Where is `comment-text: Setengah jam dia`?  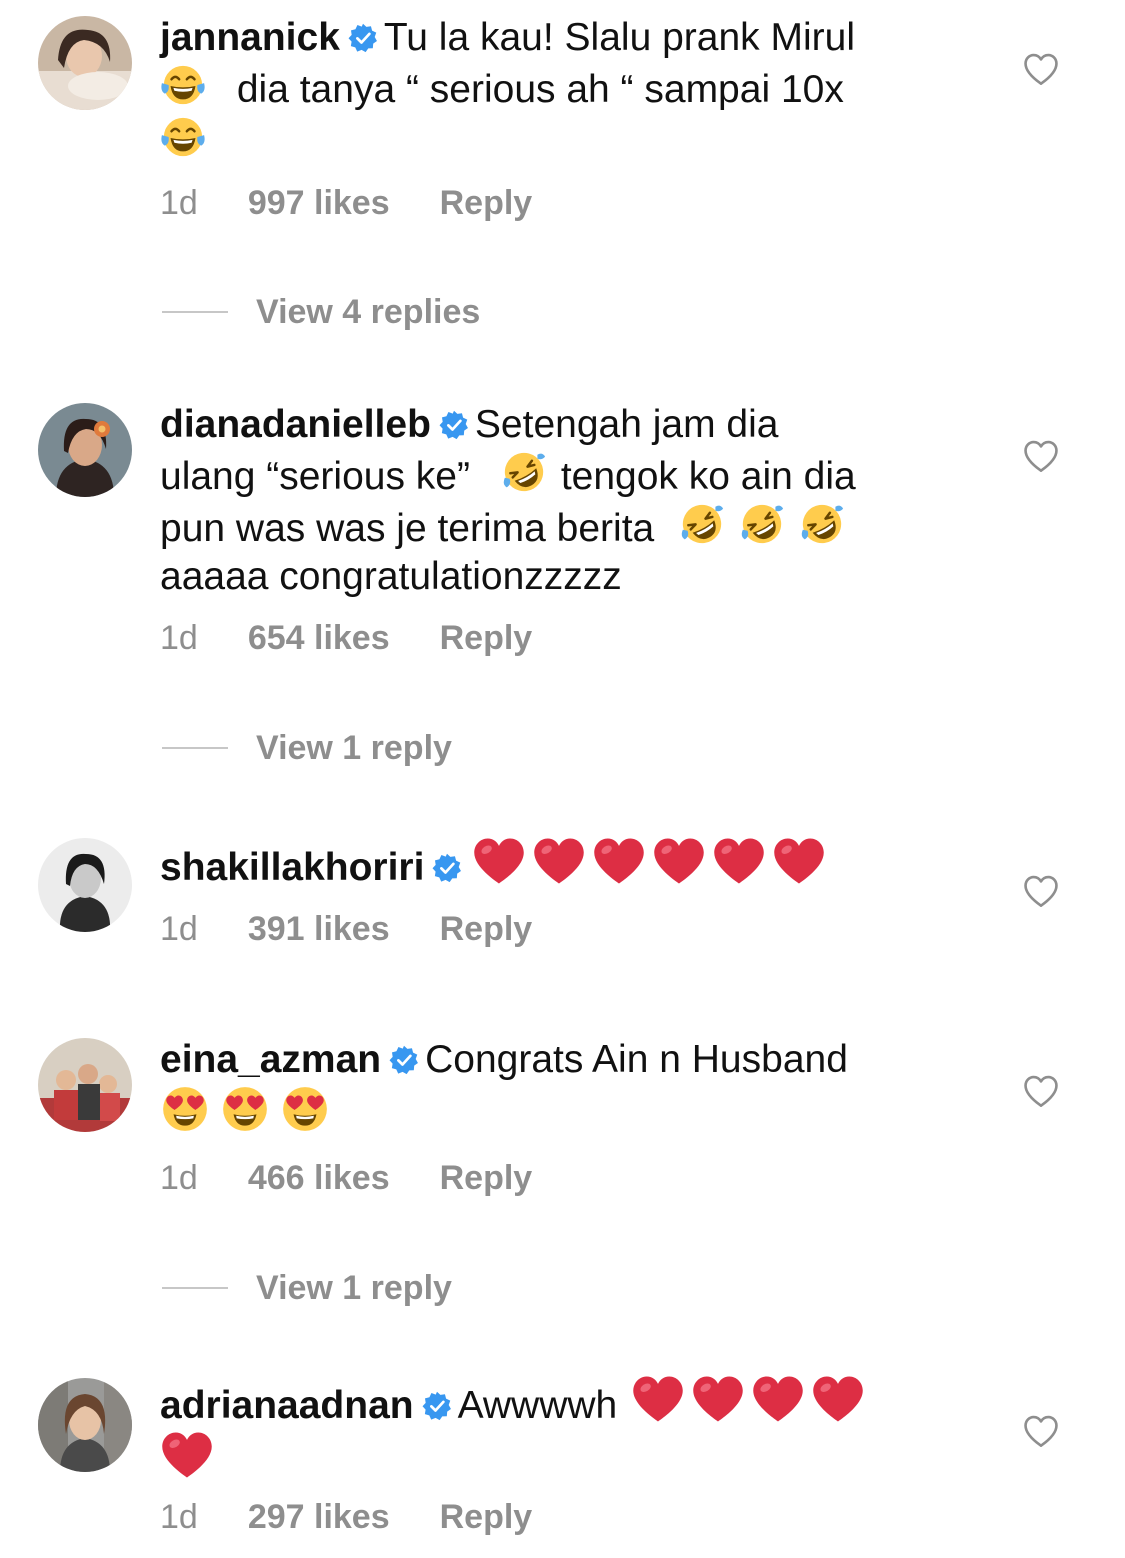
comment-text: Setengah jam dia is located at coordinates (626, 424).